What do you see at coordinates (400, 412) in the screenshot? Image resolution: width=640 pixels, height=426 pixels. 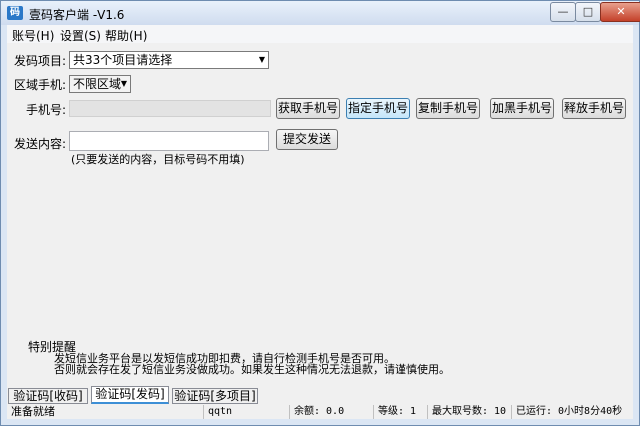 I see `status-level: 等级: 1` at bounding box center [400, 412].